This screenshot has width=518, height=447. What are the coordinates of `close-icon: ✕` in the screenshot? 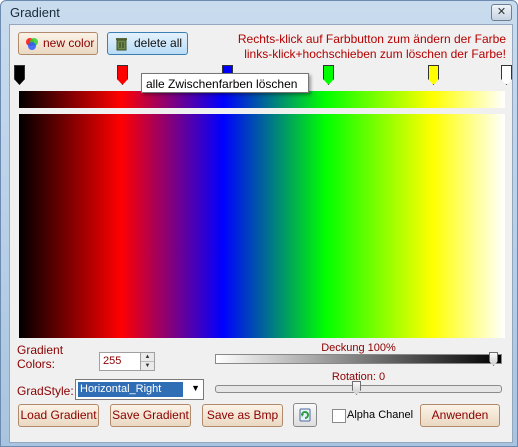 It's located at (501, 12).